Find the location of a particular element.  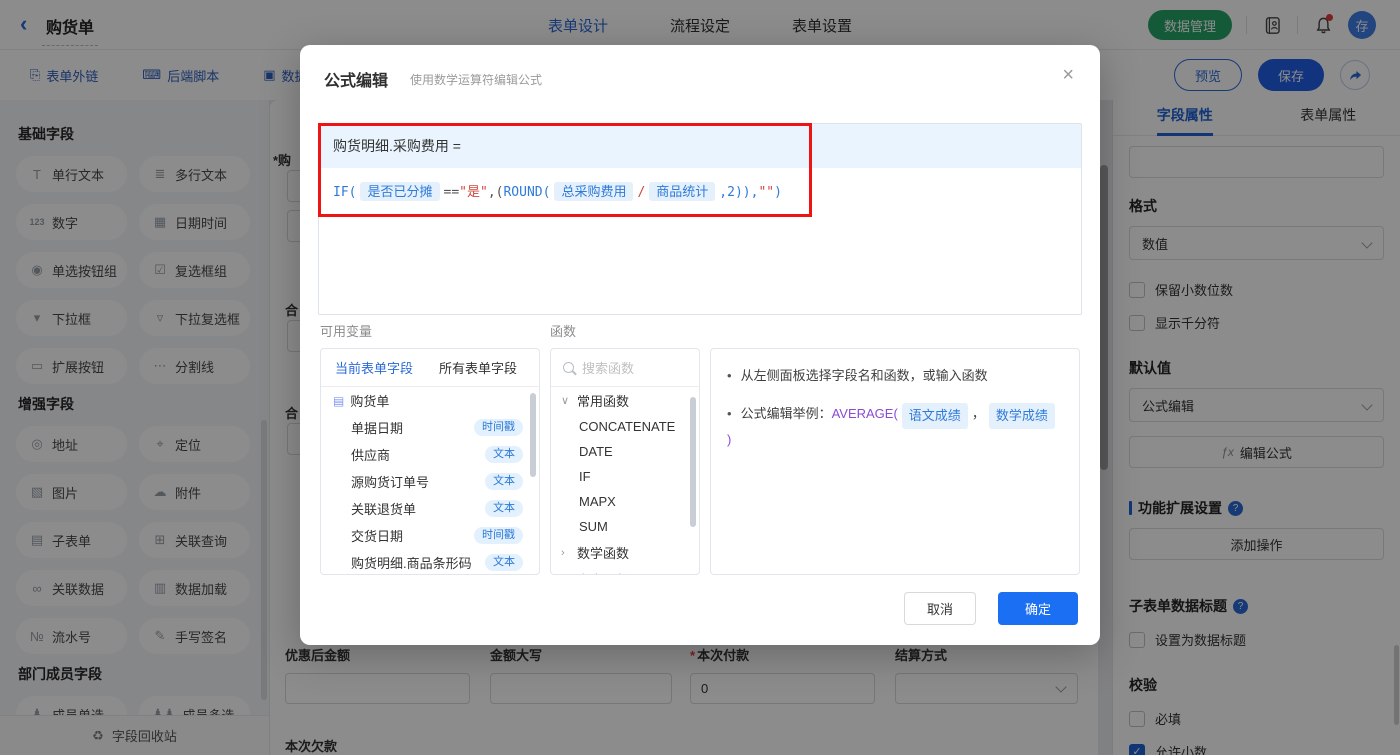

formula-token: ,( is located at coordinates (495, 192).